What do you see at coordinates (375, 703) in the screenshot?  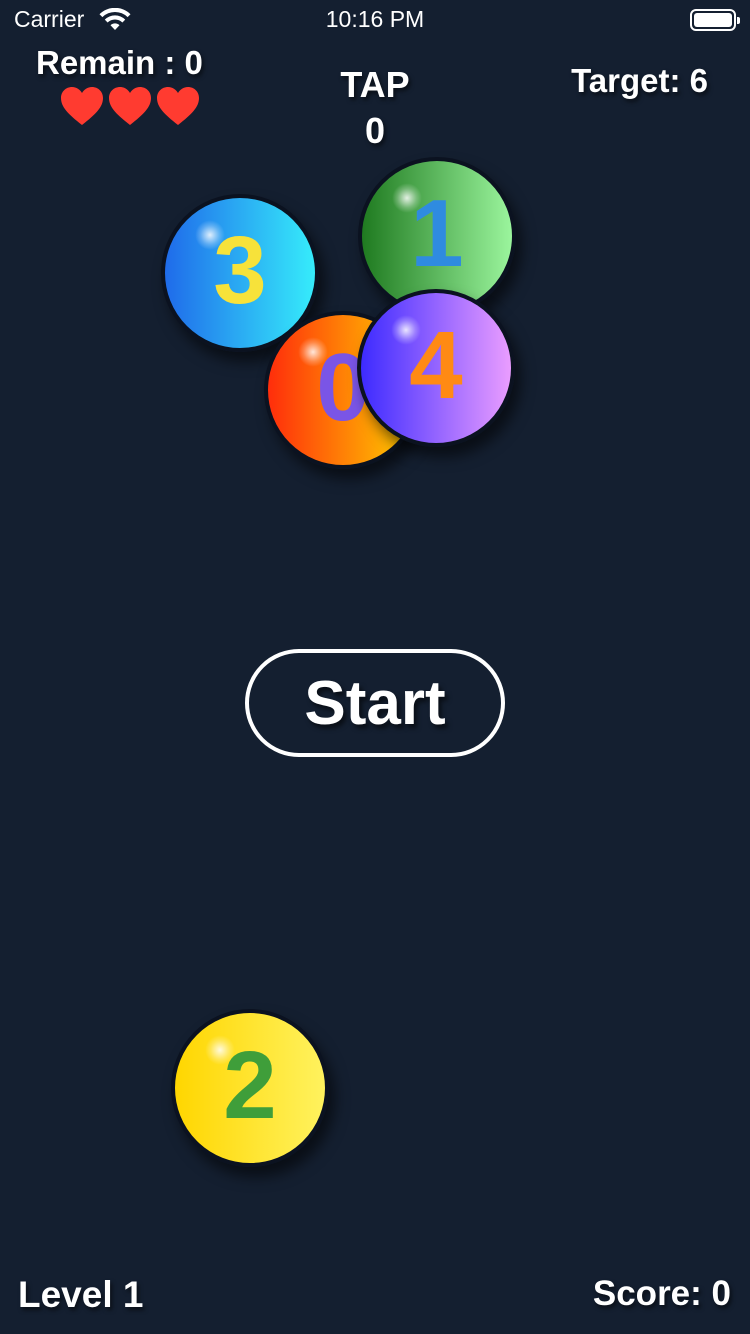 I see `start-button: Start` at bounding box center [375, 703].